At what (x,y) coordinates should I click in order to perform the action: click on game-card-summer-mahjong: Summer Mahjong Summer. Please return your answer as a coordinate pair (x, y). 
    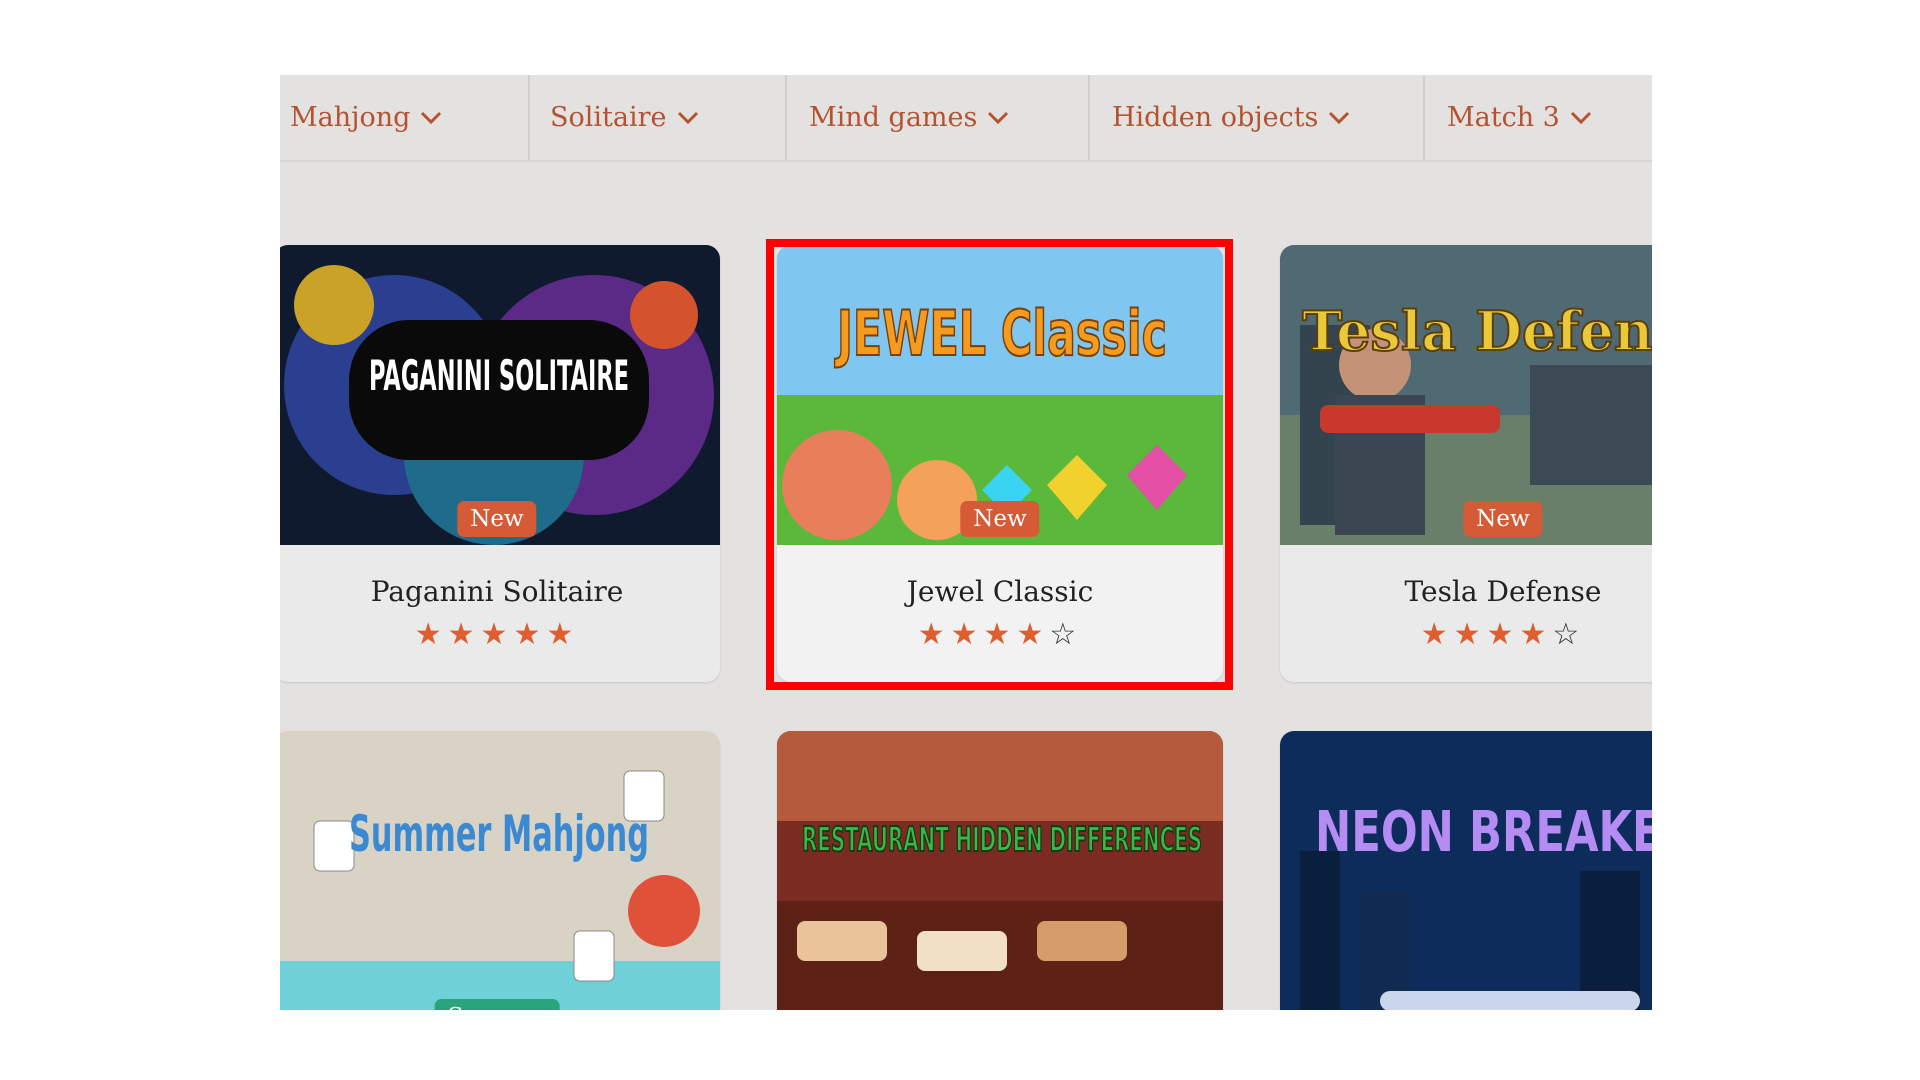
    Looking at the image, I should click on (500, 870).